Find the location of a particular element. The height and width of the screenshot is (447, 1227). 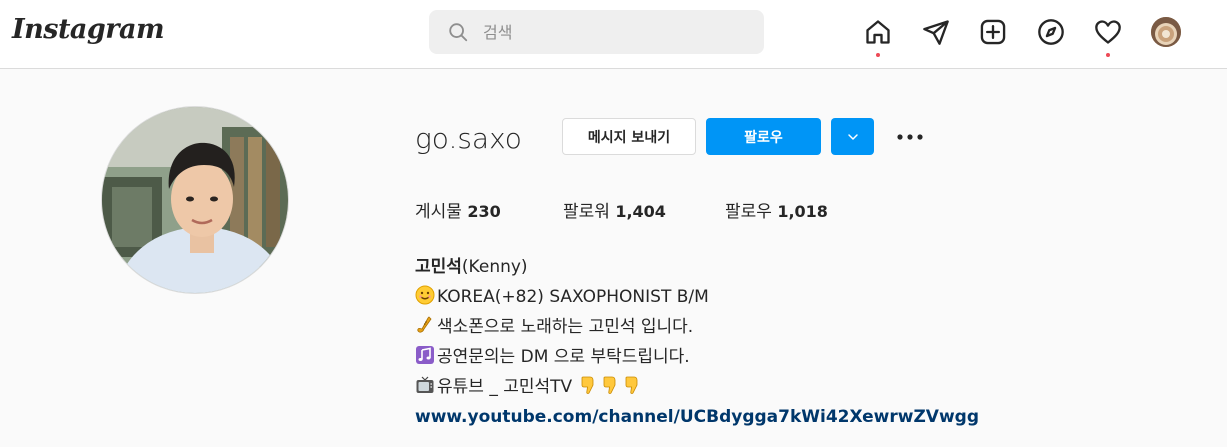

posts-count: 230 is located at coordinates (484, 211).